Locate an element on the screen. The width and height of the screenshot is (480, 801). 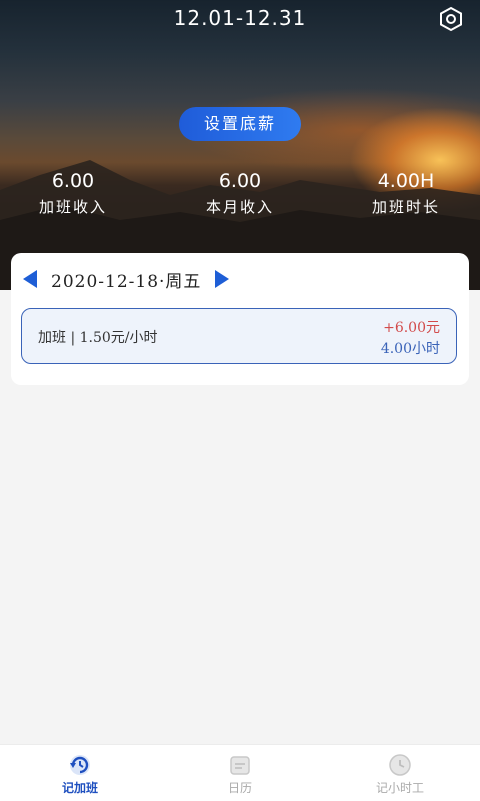
overtime-entry: 加班 | 1.50元/小时 +6.00元 4.00小时 is located at coordinates (239, 336).